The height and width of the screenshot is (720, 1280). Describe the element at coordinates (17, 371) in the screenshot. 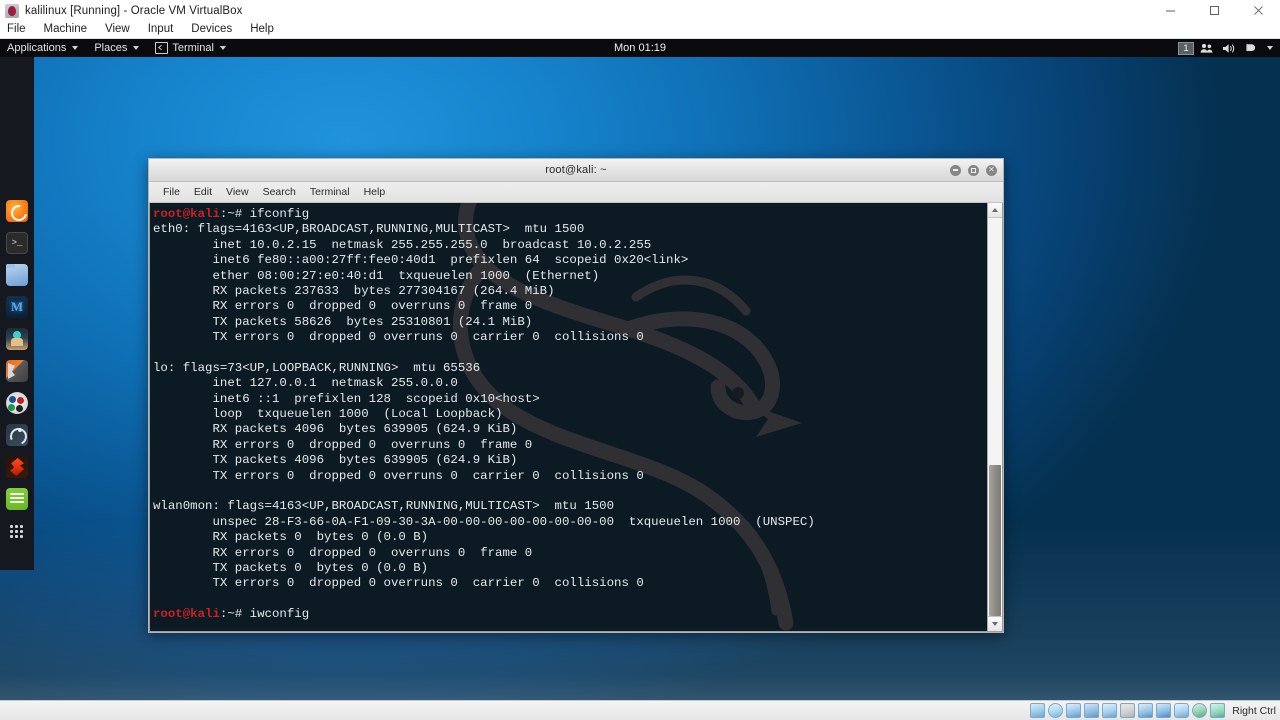

I see `dock-item-burpsuite` at that location.